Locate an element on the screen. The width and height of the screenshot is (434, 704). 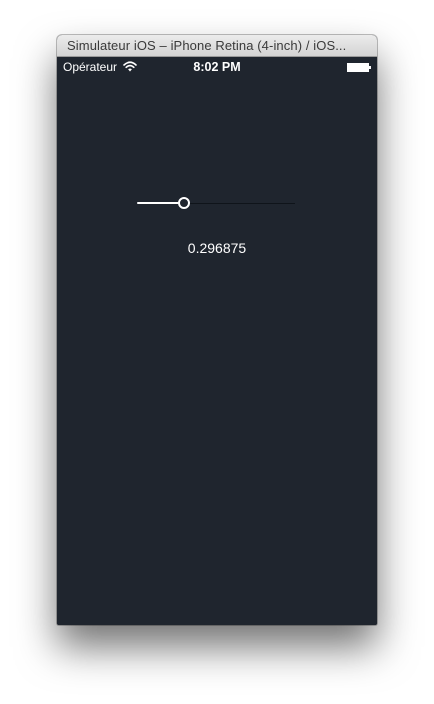
slider-maximum-track is located at coordinates (239, 203).